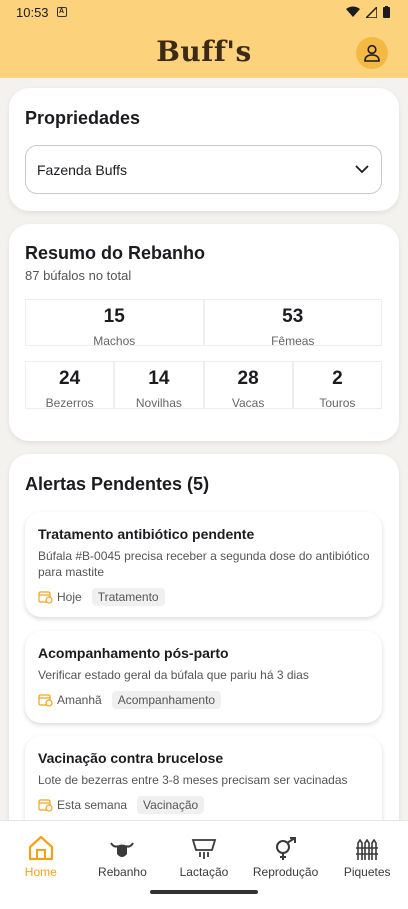 This screenshot has width=408, height=909. I want to click on user-icon, so click(372, 53).